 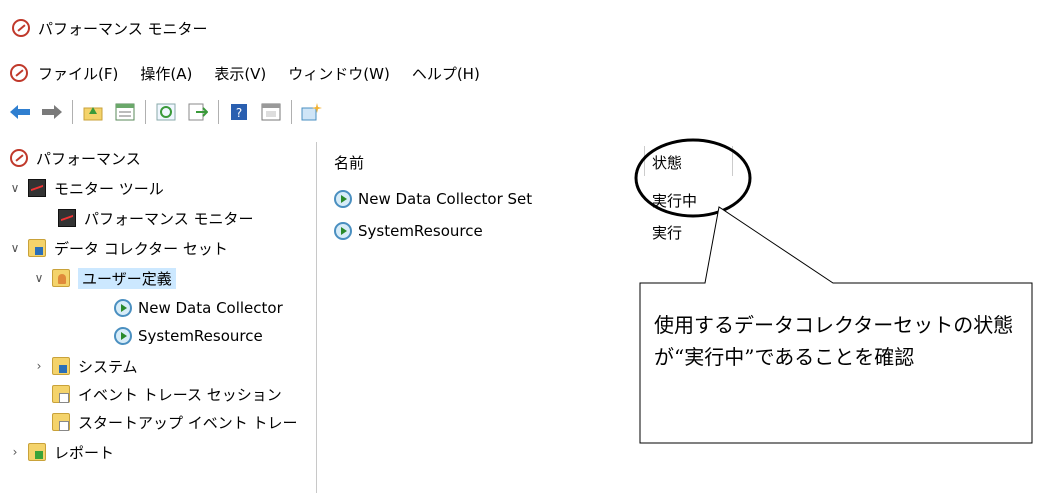 I want to click on tree-item-startup-event-trace: スタートアップ イベント トレー, so click(x=175, y=422).